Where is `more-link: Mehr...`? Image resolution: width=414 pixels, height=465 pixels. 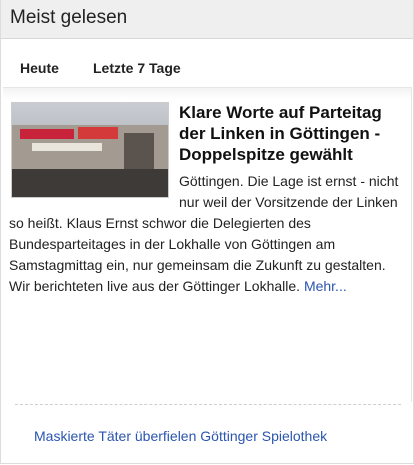
more-link: Mehr... is located at coordinates (325, 286).